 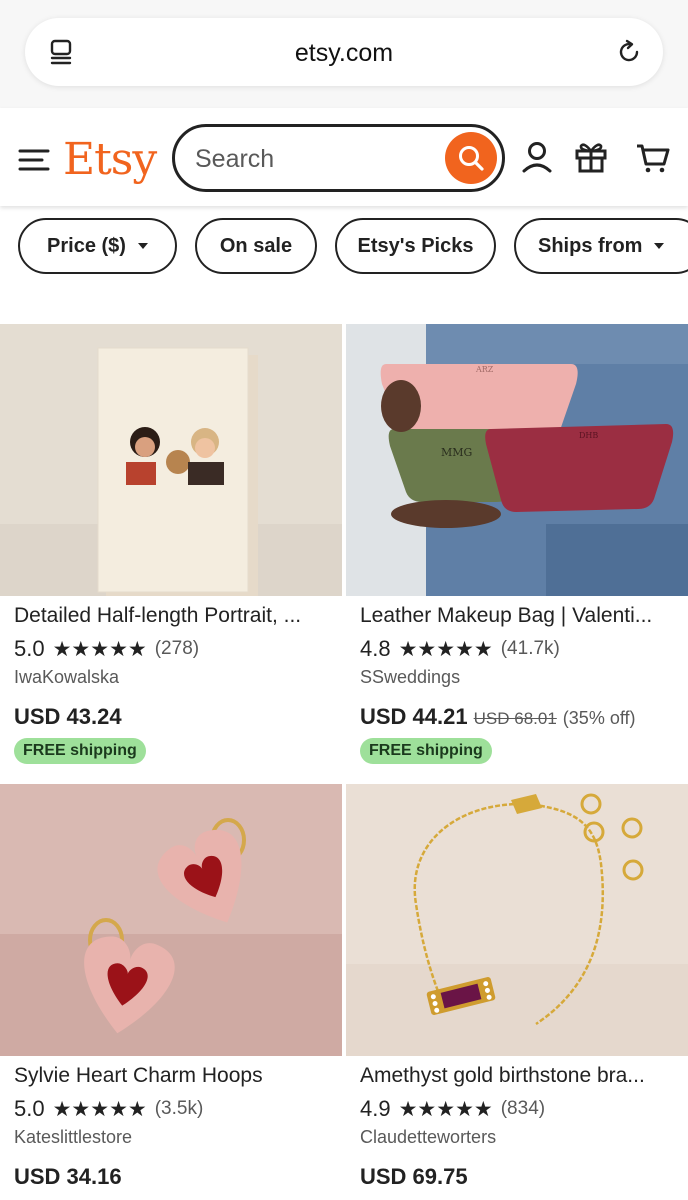 I want to click on browser-toolbar: etsy.com, so click(x=344, y=54).